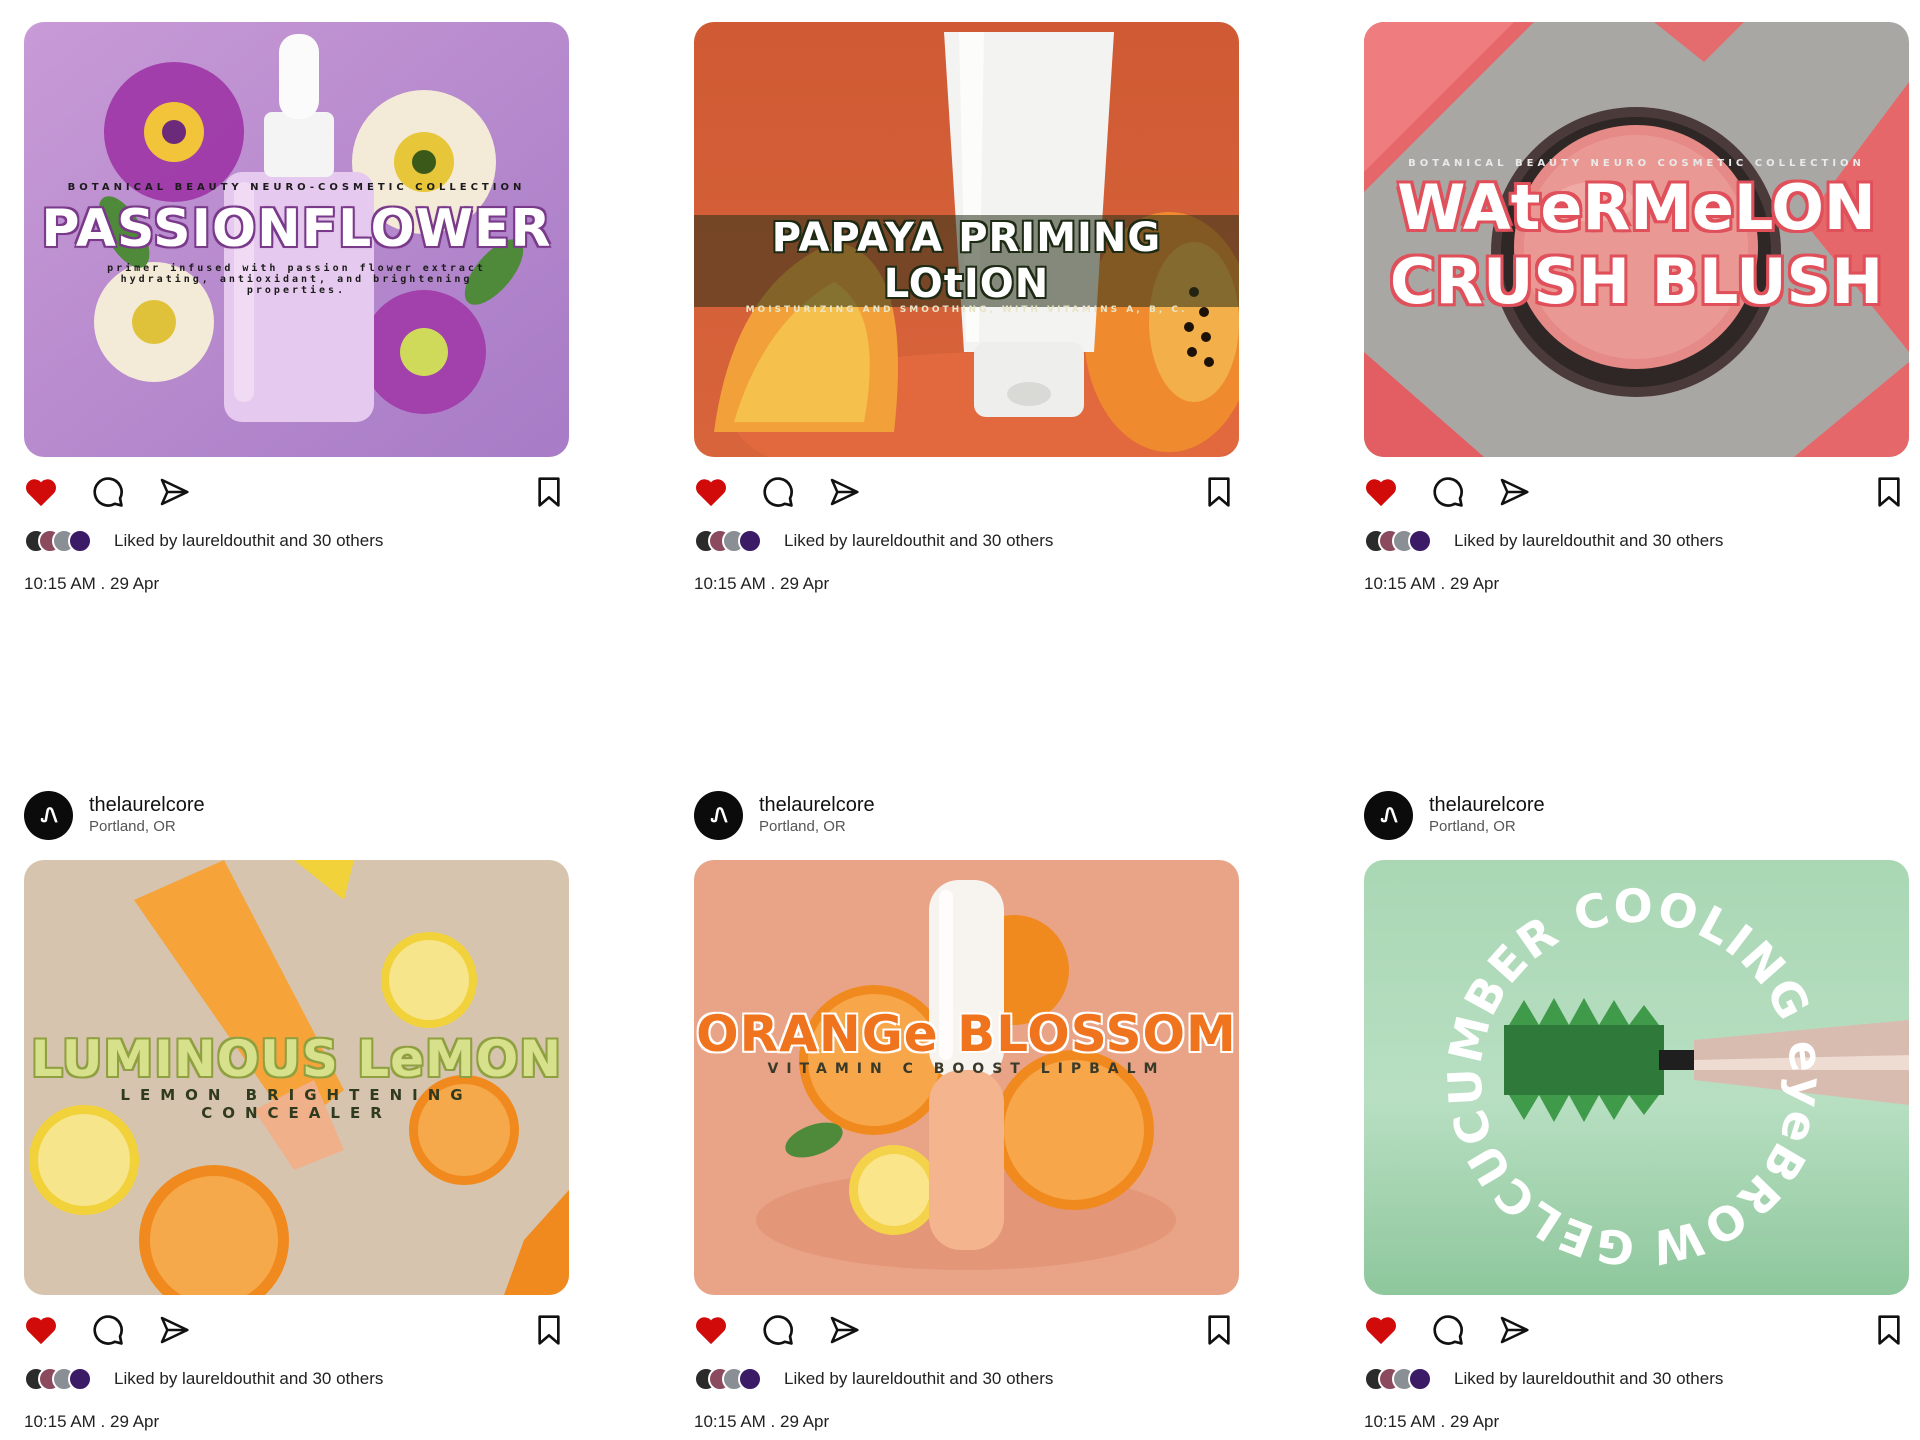 The height and width of the screenshot is (1440, 1920). I want to click on luminous-lemon-product-image, so click(296, 1077).